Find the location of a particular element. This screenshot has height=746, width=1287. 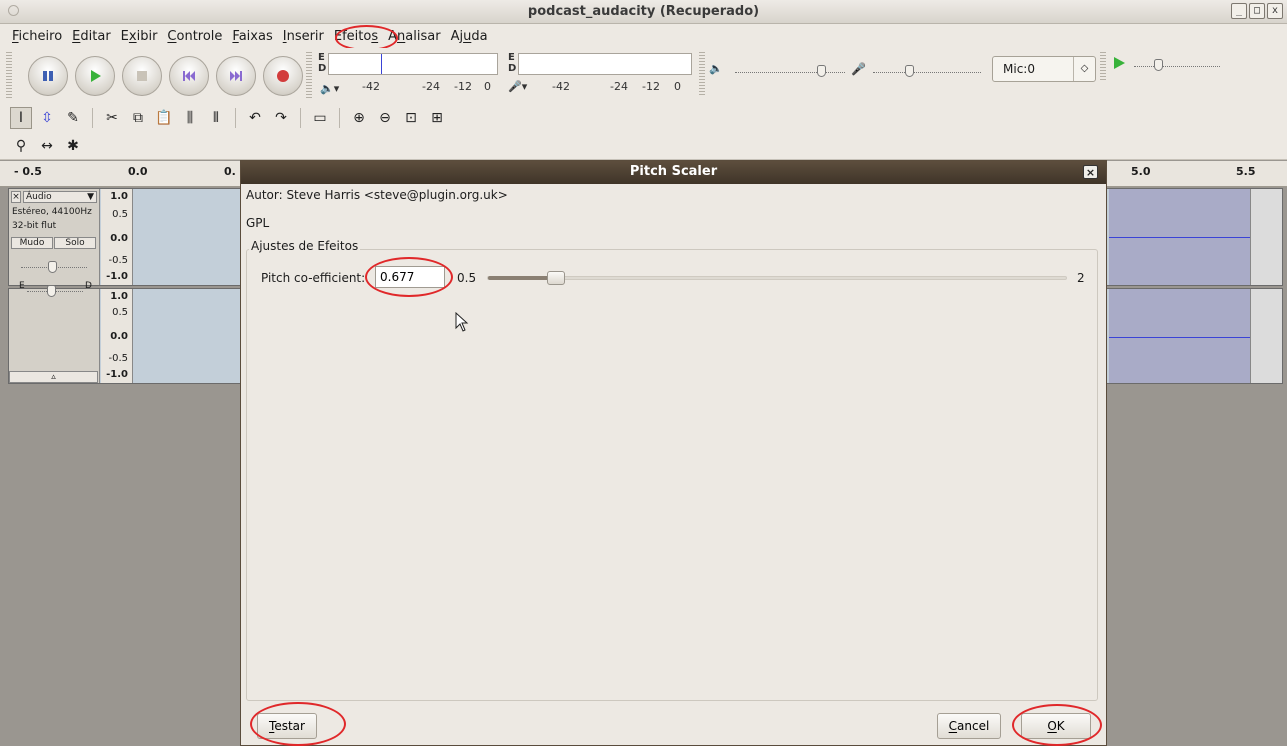

play-speed-slider is located at coordinates (1177, 65).